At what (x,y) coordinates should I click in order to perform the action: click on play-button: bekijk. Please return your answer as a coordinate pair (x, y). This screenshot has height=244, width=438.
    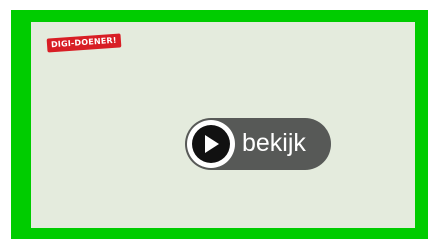
    Looking at the image, I should click on (258, 144).